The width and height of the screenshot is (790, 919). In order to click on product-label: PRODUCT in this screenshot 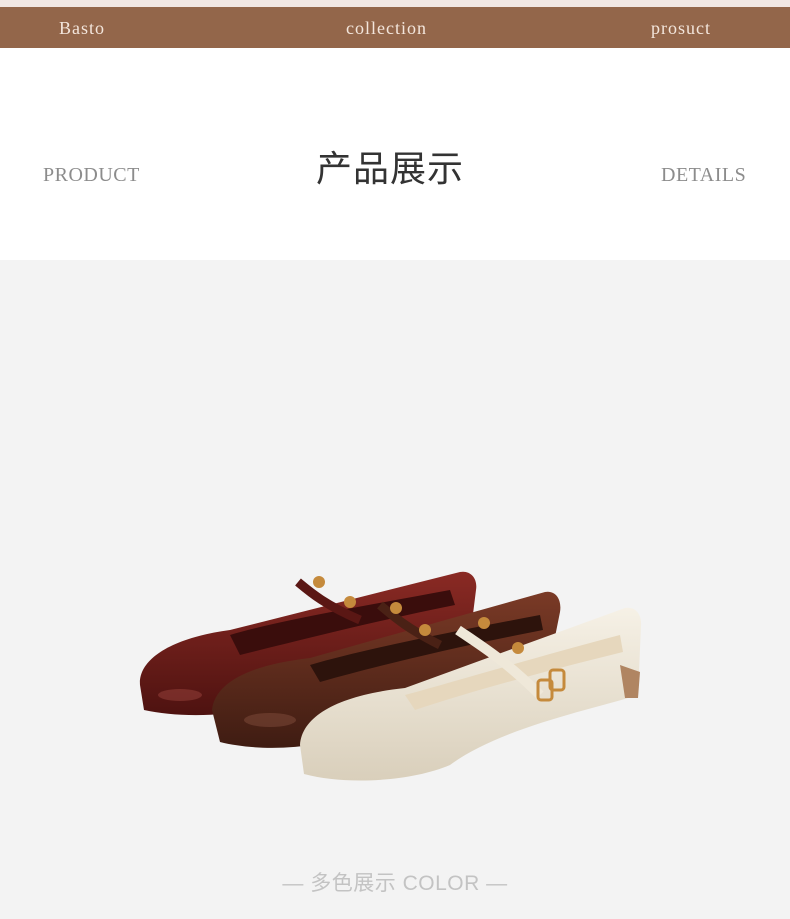, I will do `click(91, 175)`.